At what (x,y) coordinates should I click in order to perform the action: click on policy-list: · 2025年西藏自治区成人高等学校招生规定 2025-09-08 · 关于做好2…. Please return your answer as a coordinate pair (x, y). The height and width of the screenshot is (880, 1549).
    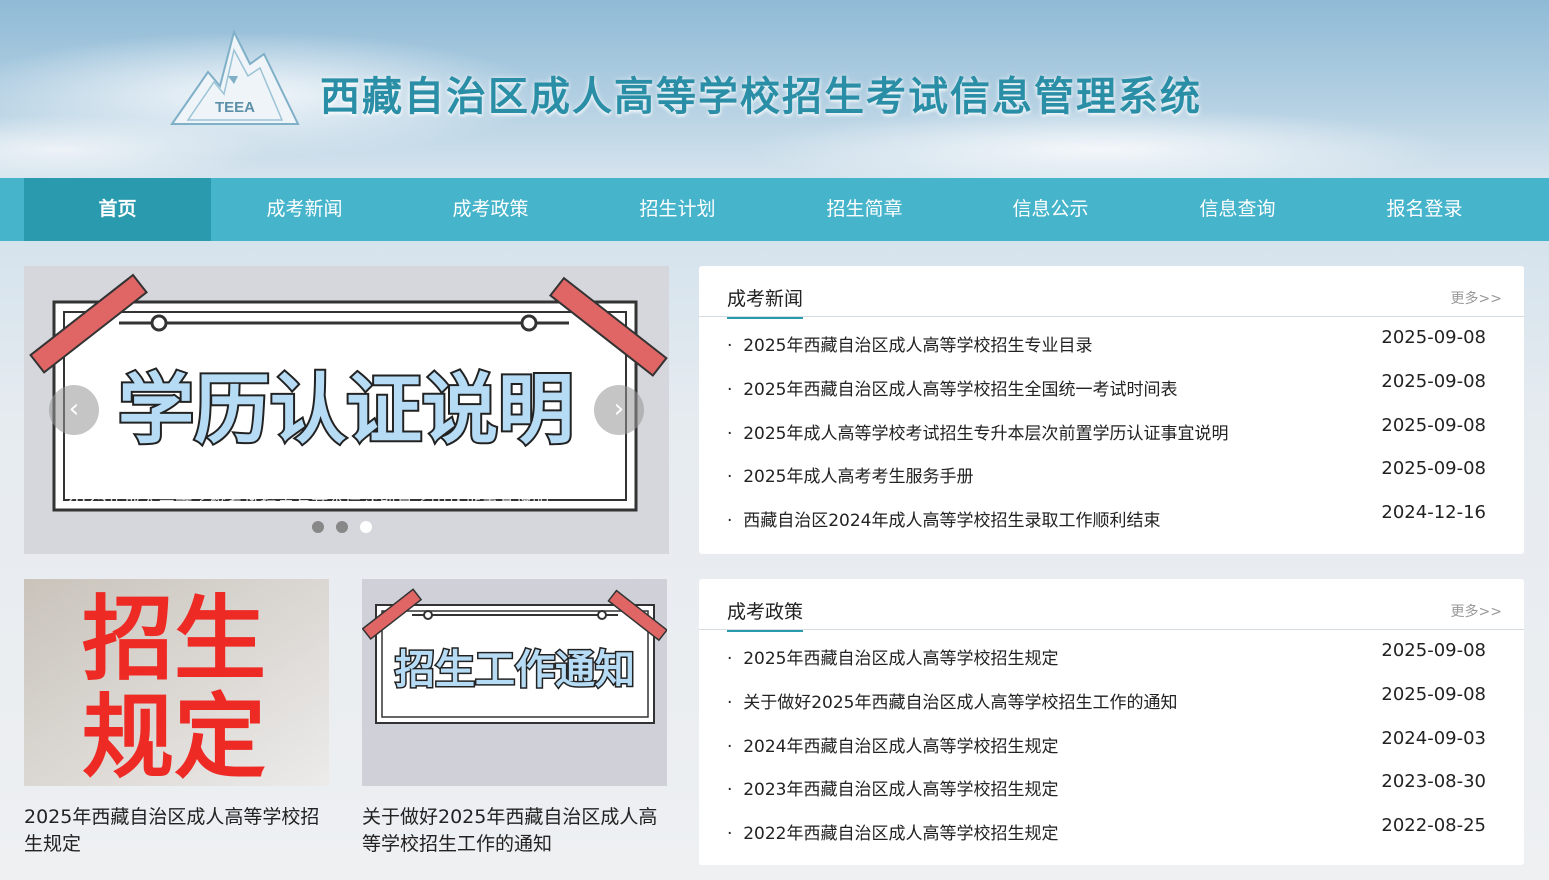
    Looking at the image, I should click on (1111, 739).